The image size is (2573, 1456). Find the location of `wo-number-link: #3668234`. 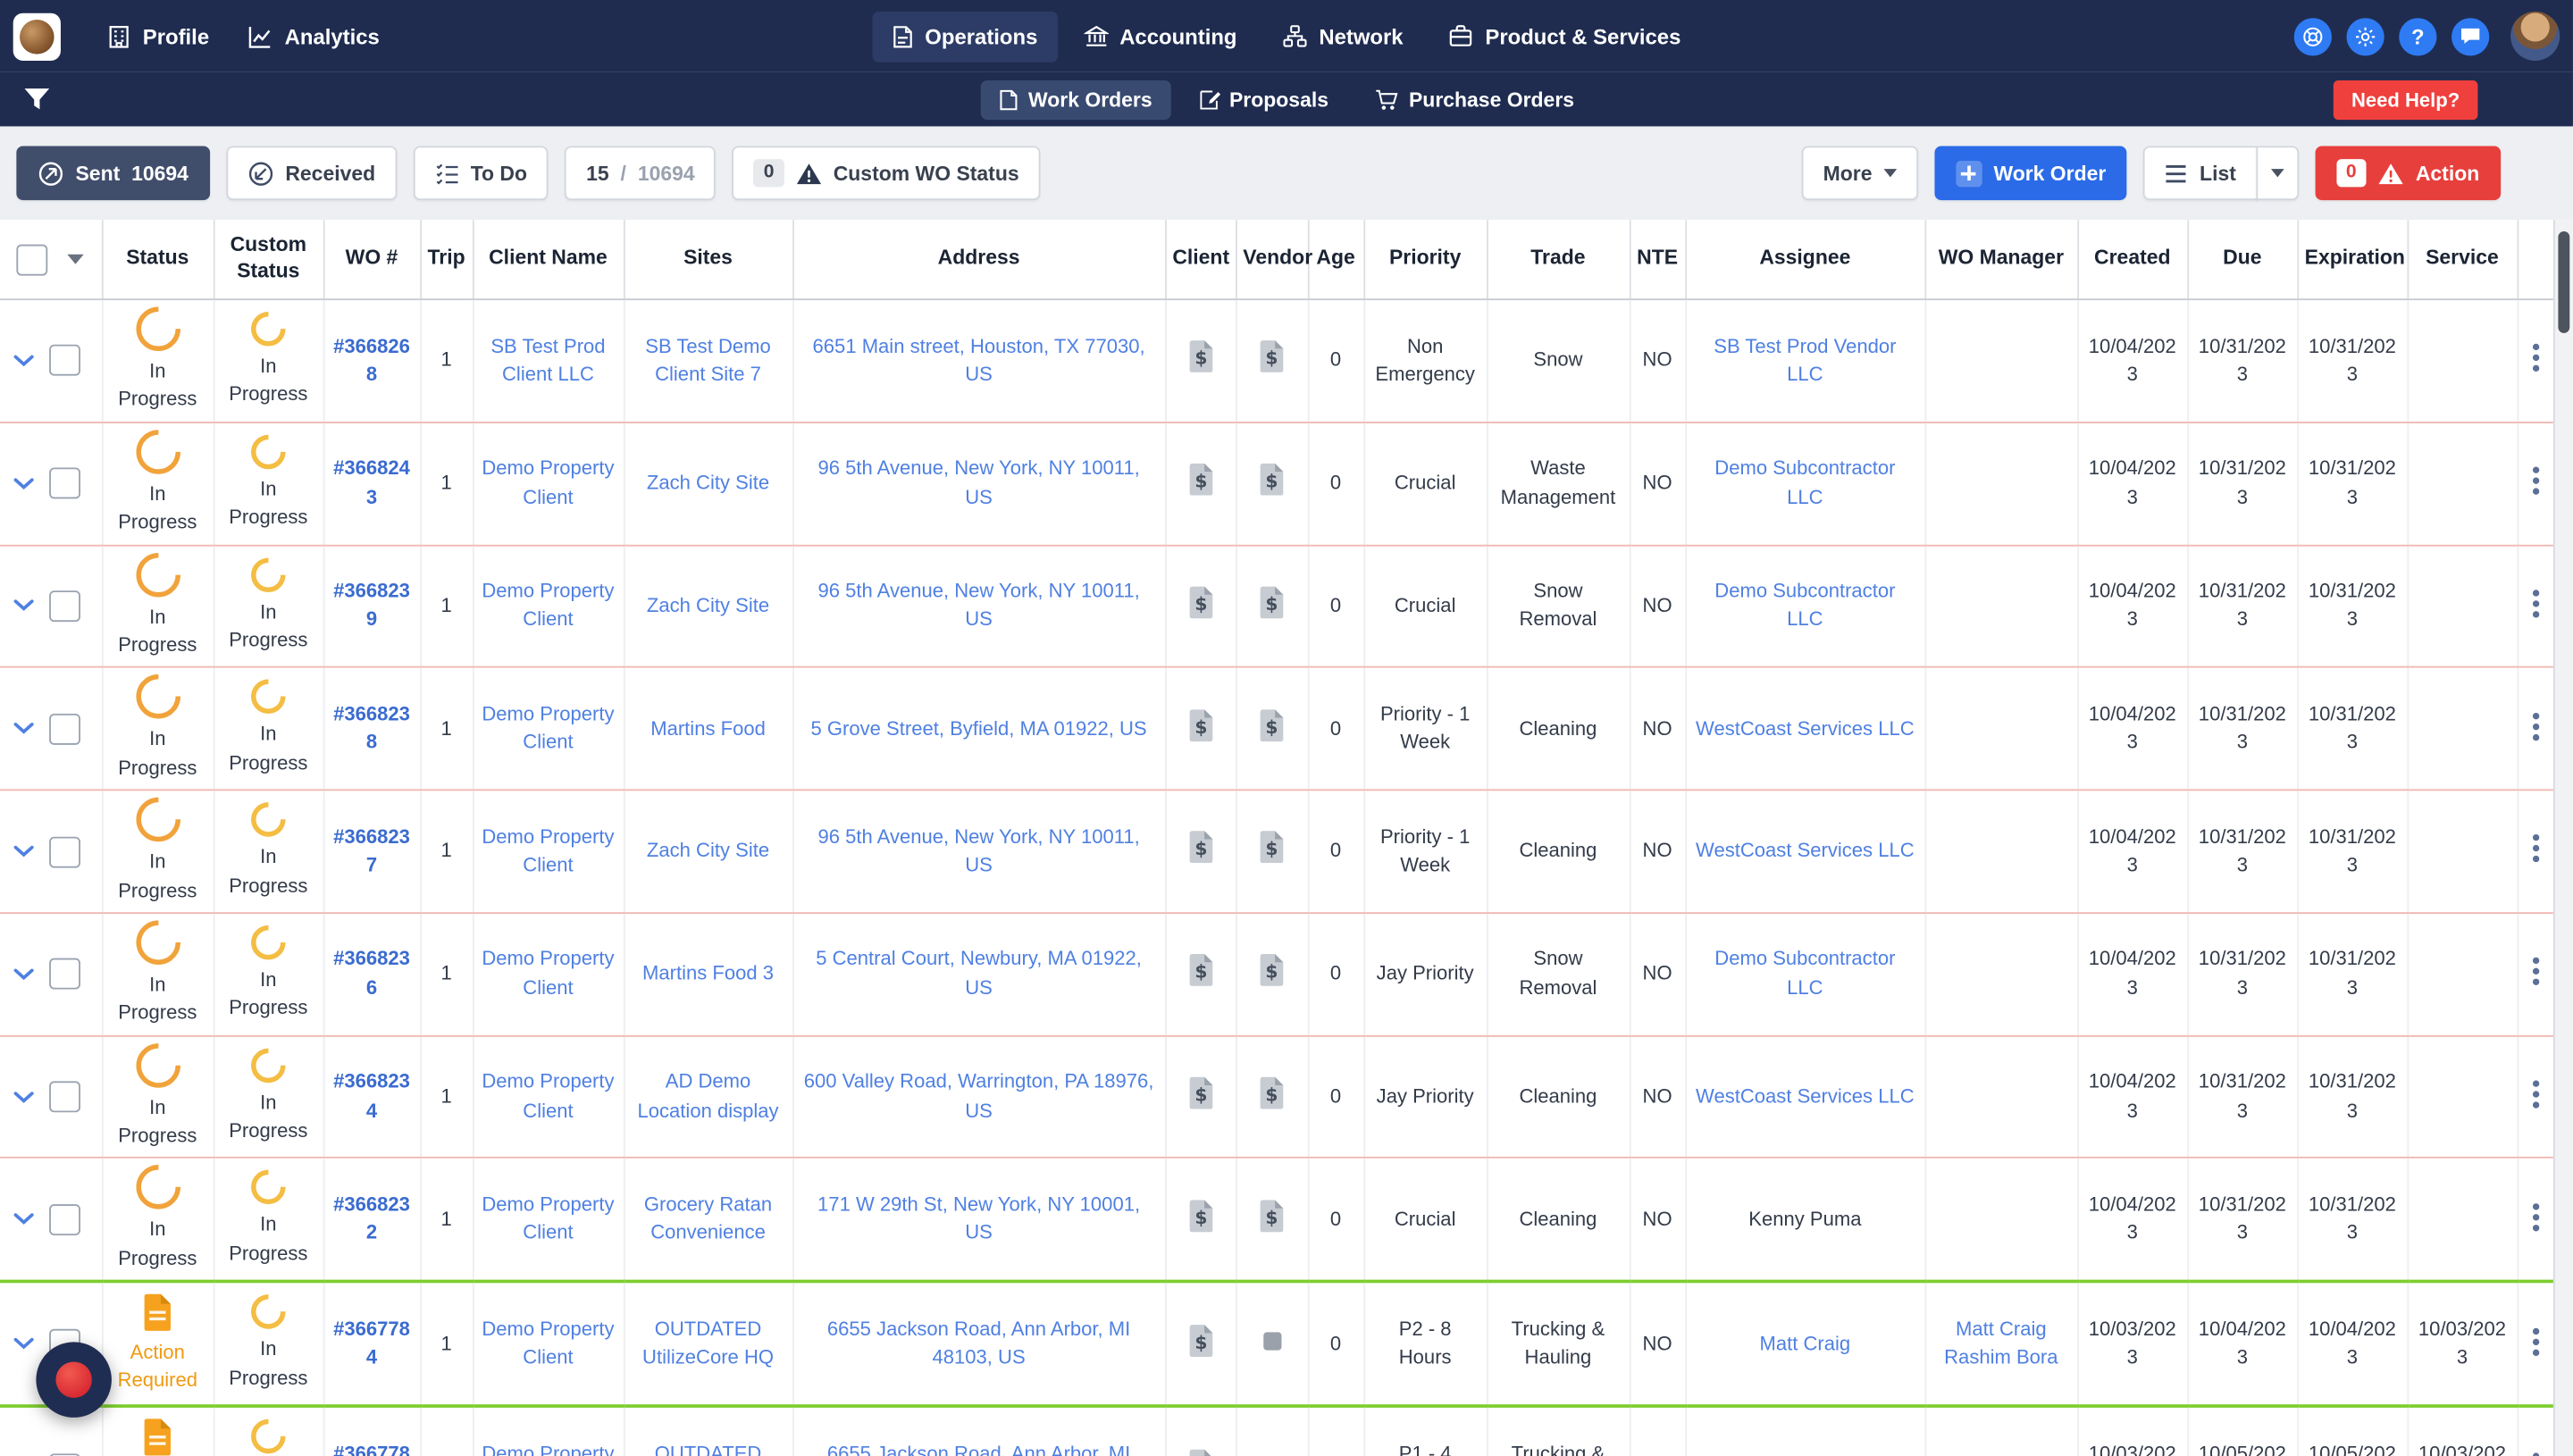

wo-number-link: #3668234 is located at coordinates (371, 1096).